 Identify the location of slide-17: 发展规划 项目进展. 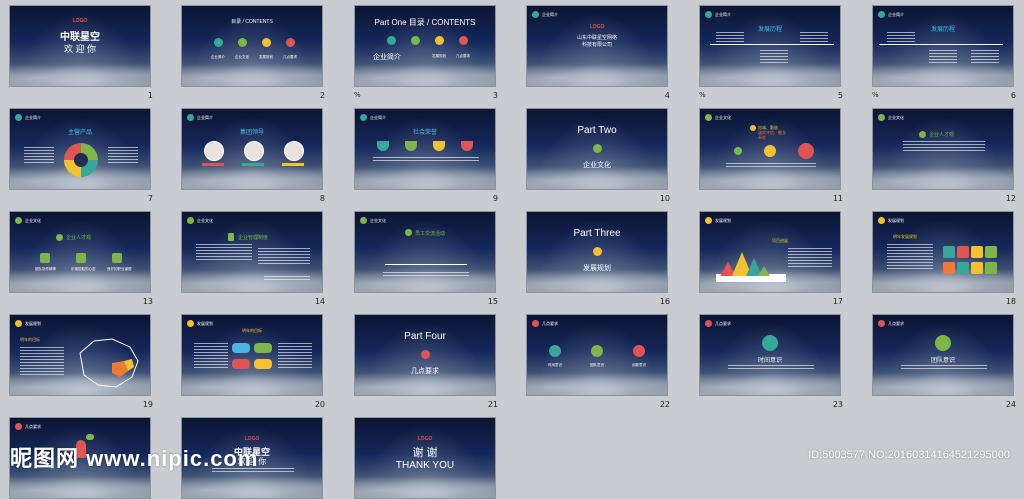
(770, 252).